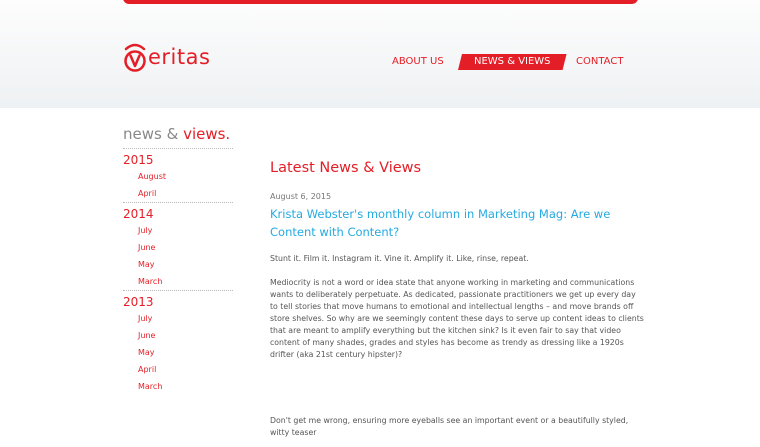 Image resolution: width=760 pixels, height=447 pixels. I want to click on sidebar-title-views: views., so click(207, 134).